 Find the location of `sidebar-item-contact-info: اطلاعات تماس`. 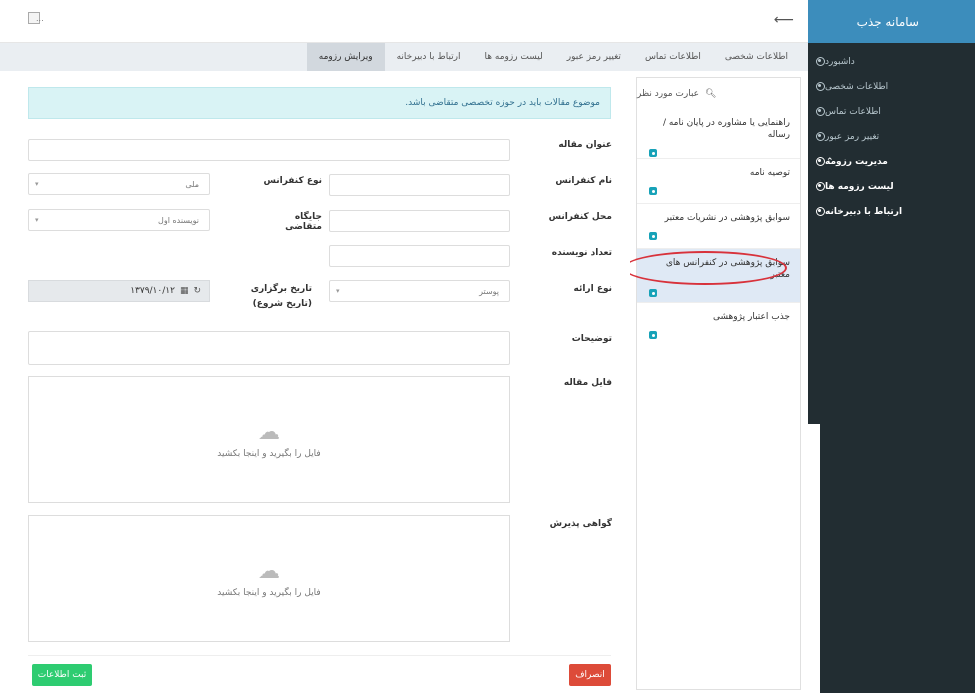

sidebar-item-contact-info: اطلاعات تماس is located at coordinates (891, 111).